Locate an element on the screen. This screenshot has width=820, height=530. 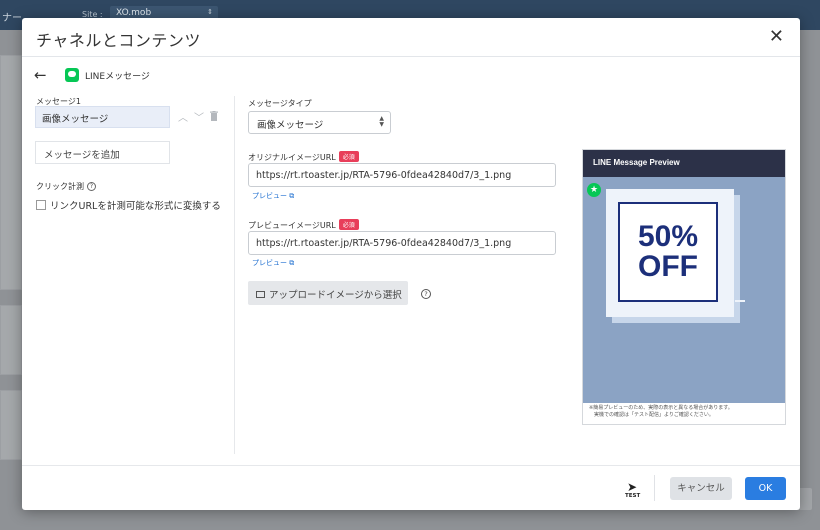
upload-image-button: アップロードイメージから選択 is located at coordinates (328, 293).